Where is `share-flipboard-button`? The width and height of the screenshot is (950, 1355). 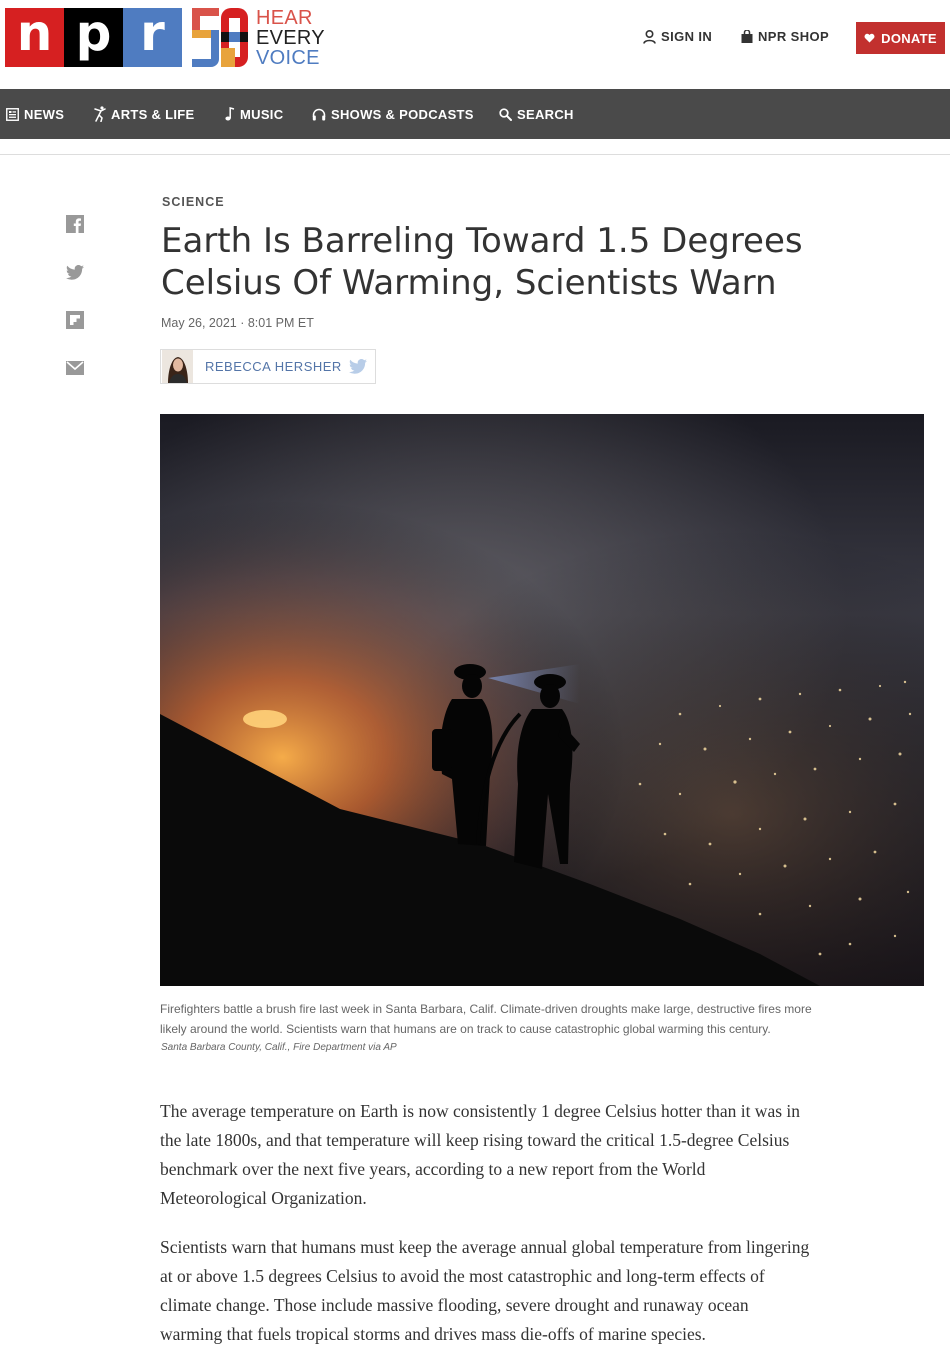
share-flipboard-button is located at coordinates (75, 320).